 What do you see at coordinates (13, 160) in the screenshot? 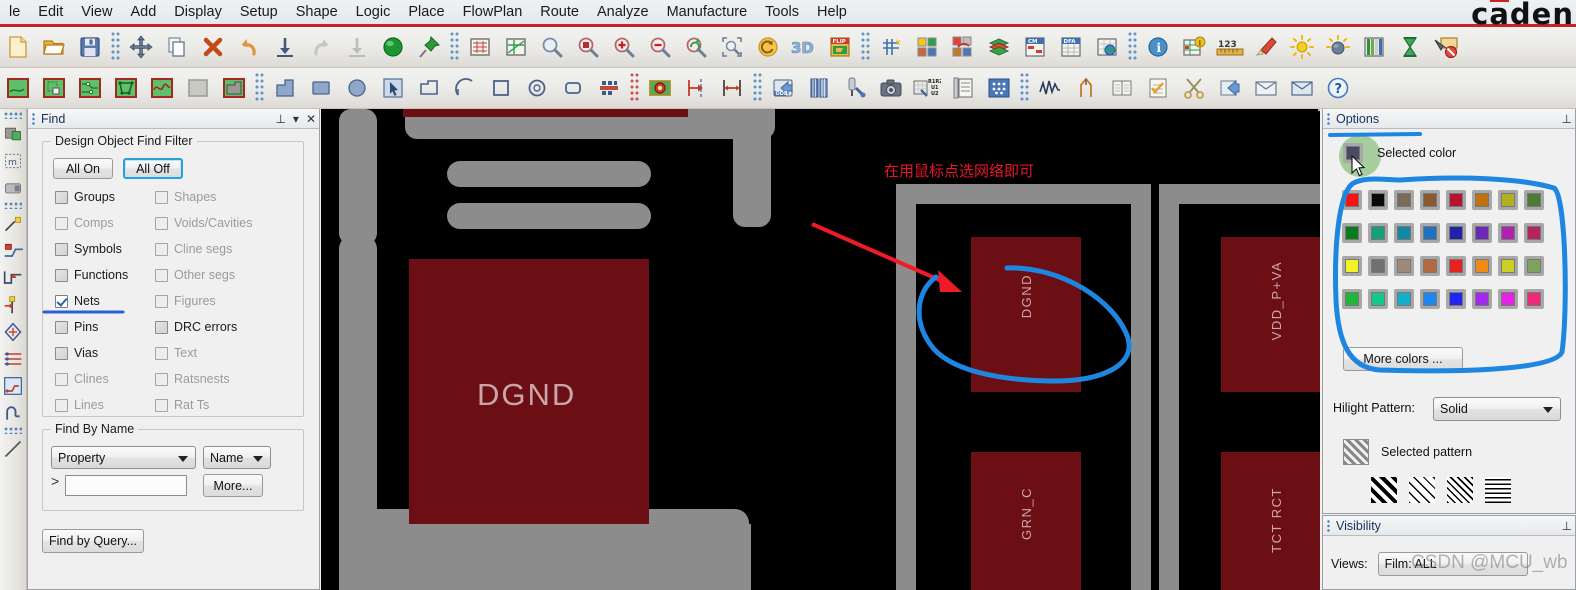
I see `place-quickplace-icon: m` at bounding box center [13, 160].